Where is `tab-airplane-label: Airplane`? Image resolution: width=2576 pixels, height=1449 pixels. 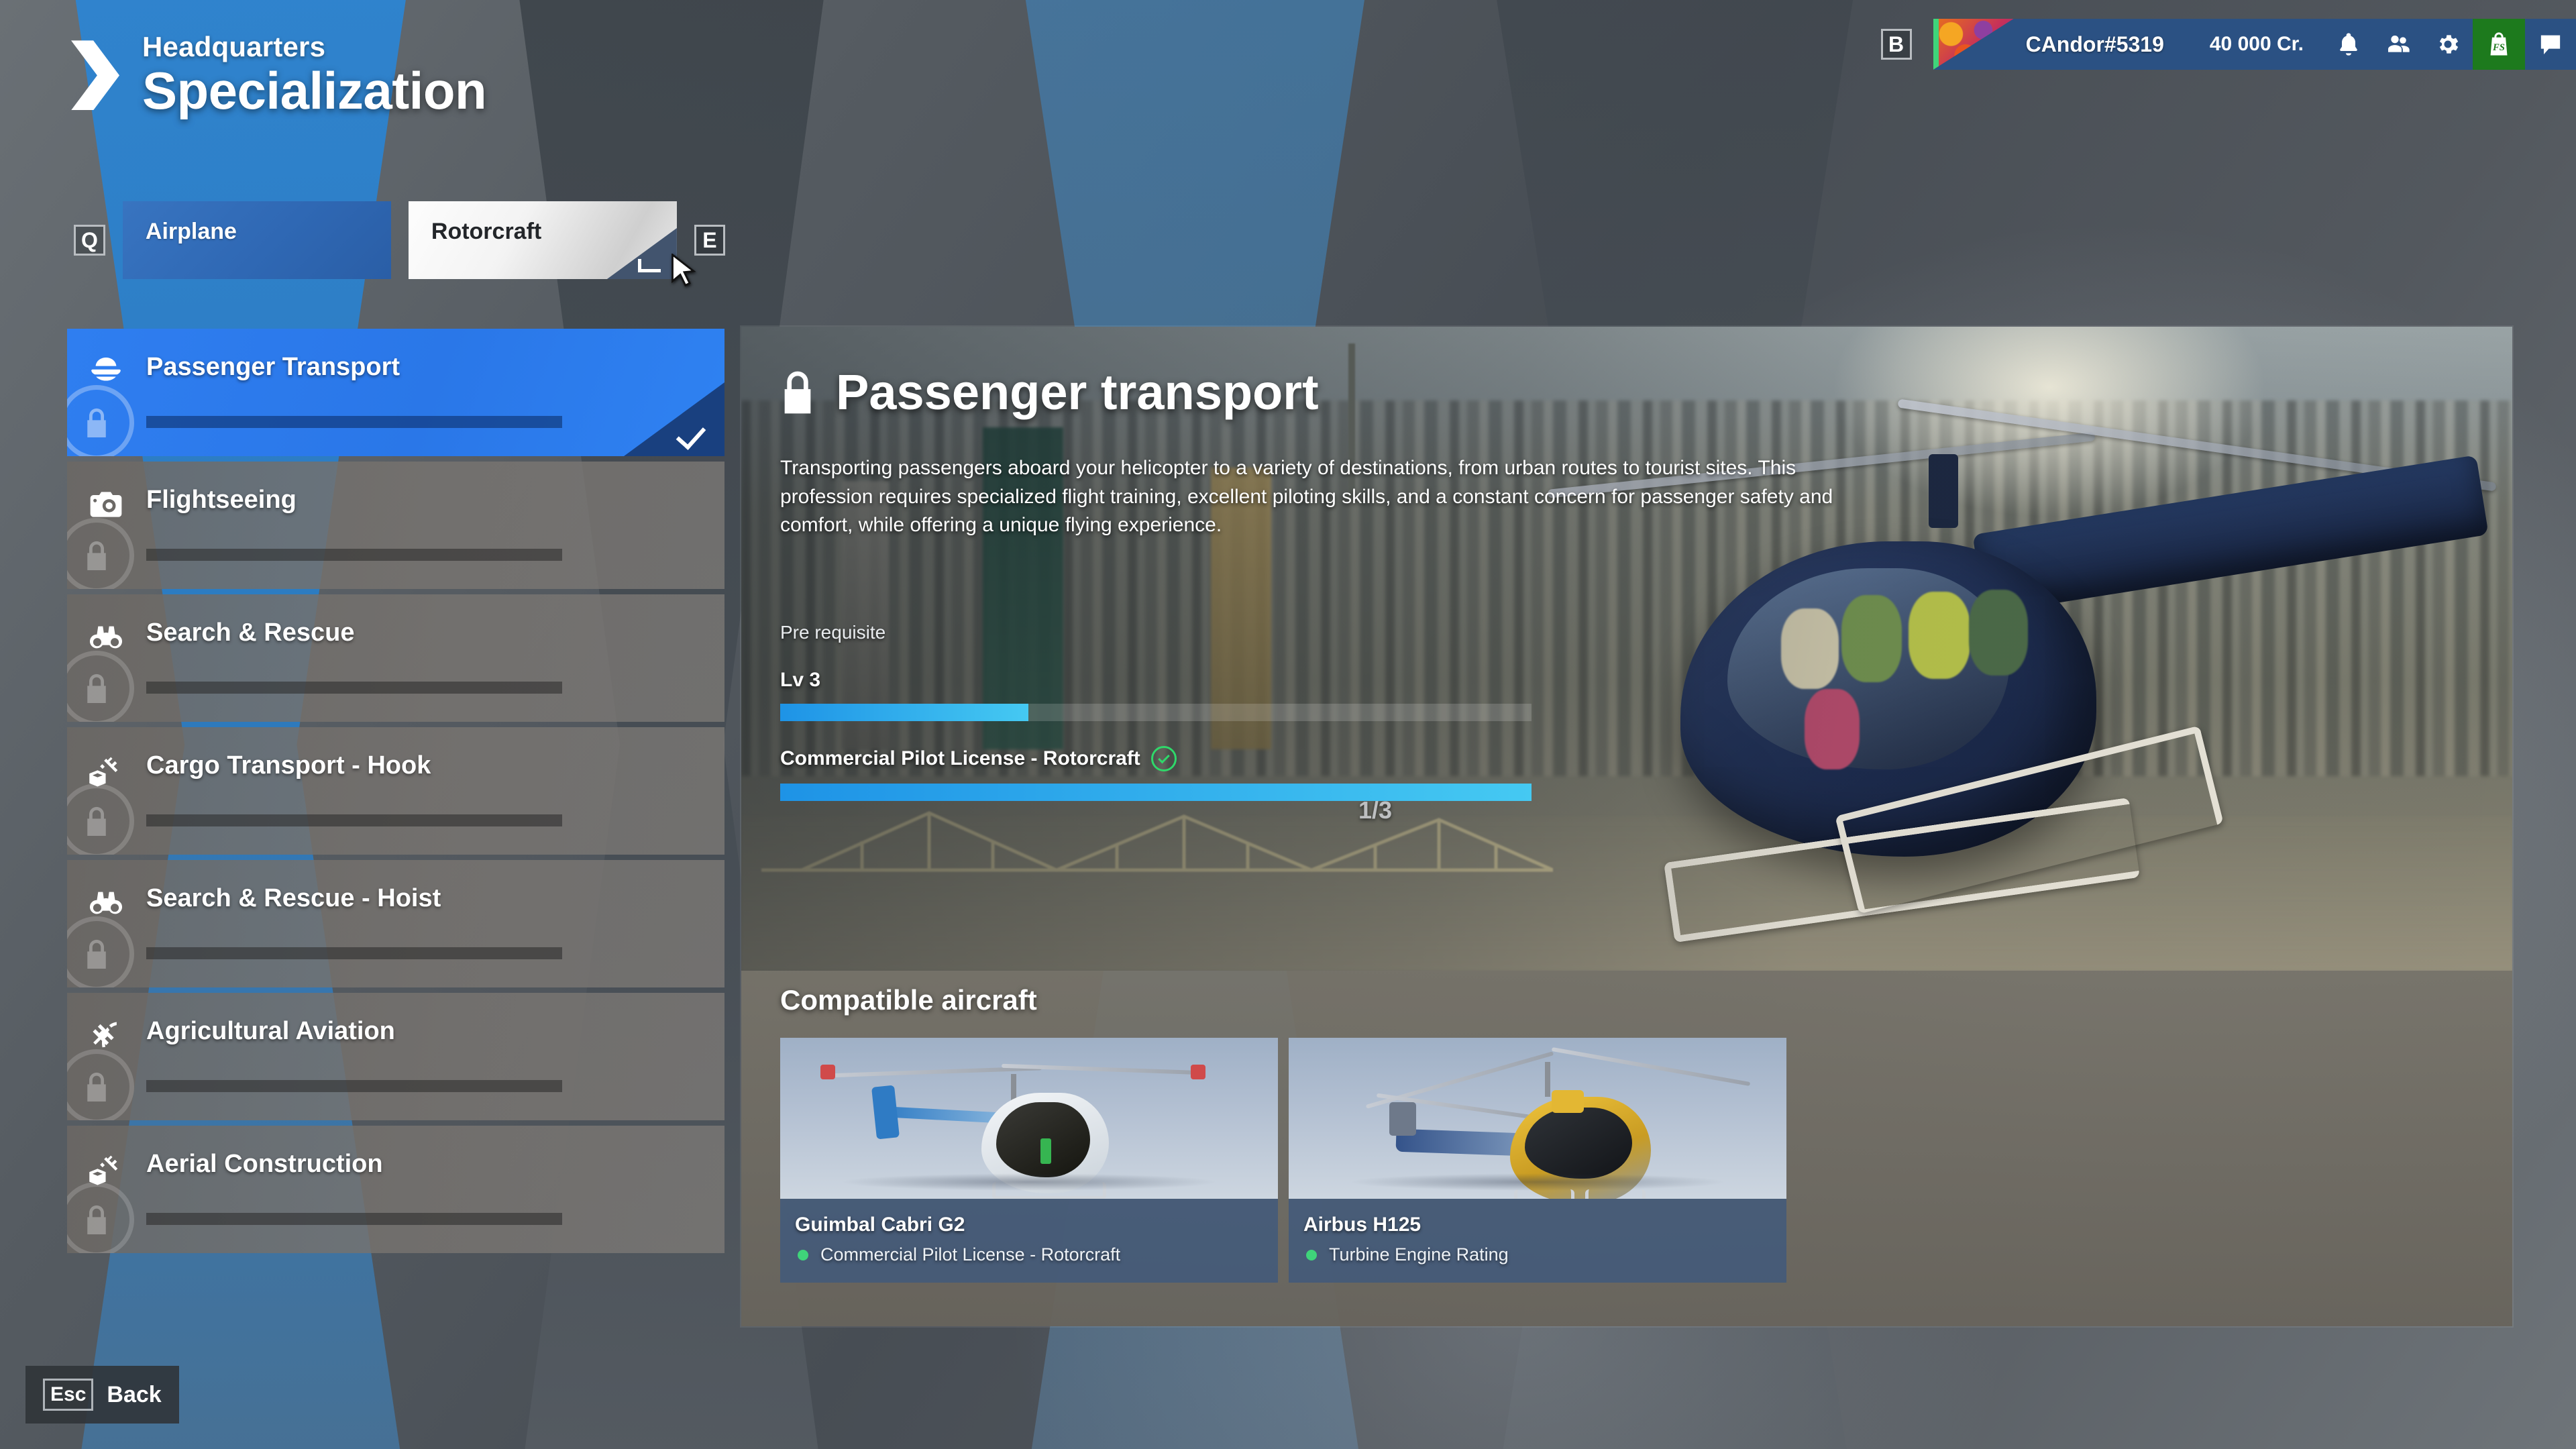 tab-airplane-label: Airplane is located at coordinates (191, 231).